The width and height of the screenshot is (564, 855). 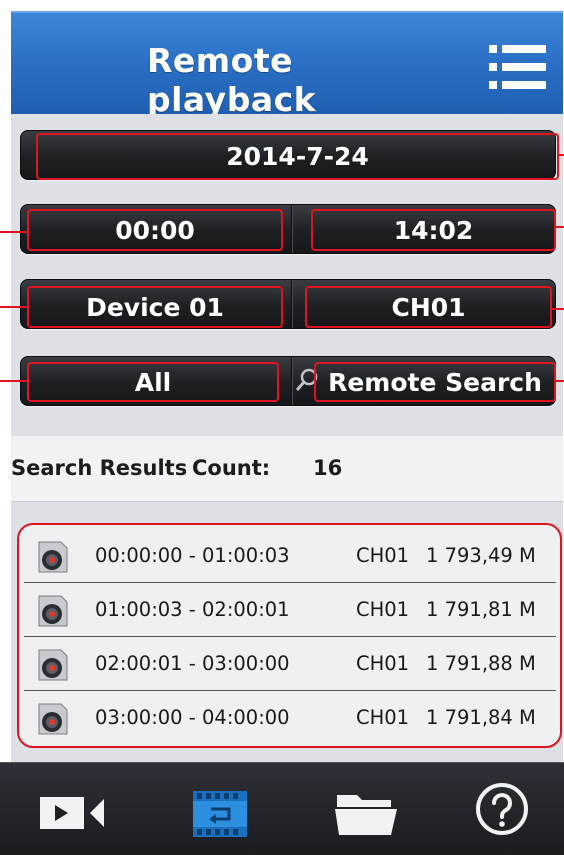 I want to click on date-value: 2014-7-24, so click(x=297, y=156).